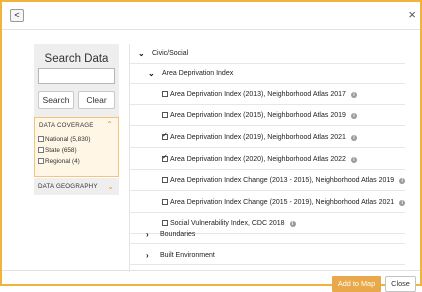 This screenshot has height=292, width=422. What do you see at coordinates (267, 255) in the screenshot?
I see `category-built-environment: › Built Environment` at bounding box center [267, 255].